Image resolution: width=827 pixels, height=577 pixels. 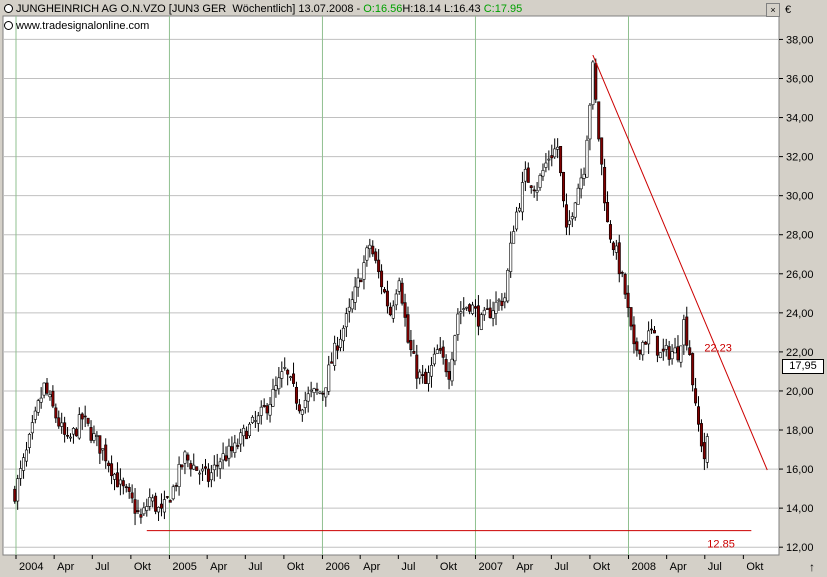 I want to click on ohlc-open: O:16.56, so click(x=383, y=9).